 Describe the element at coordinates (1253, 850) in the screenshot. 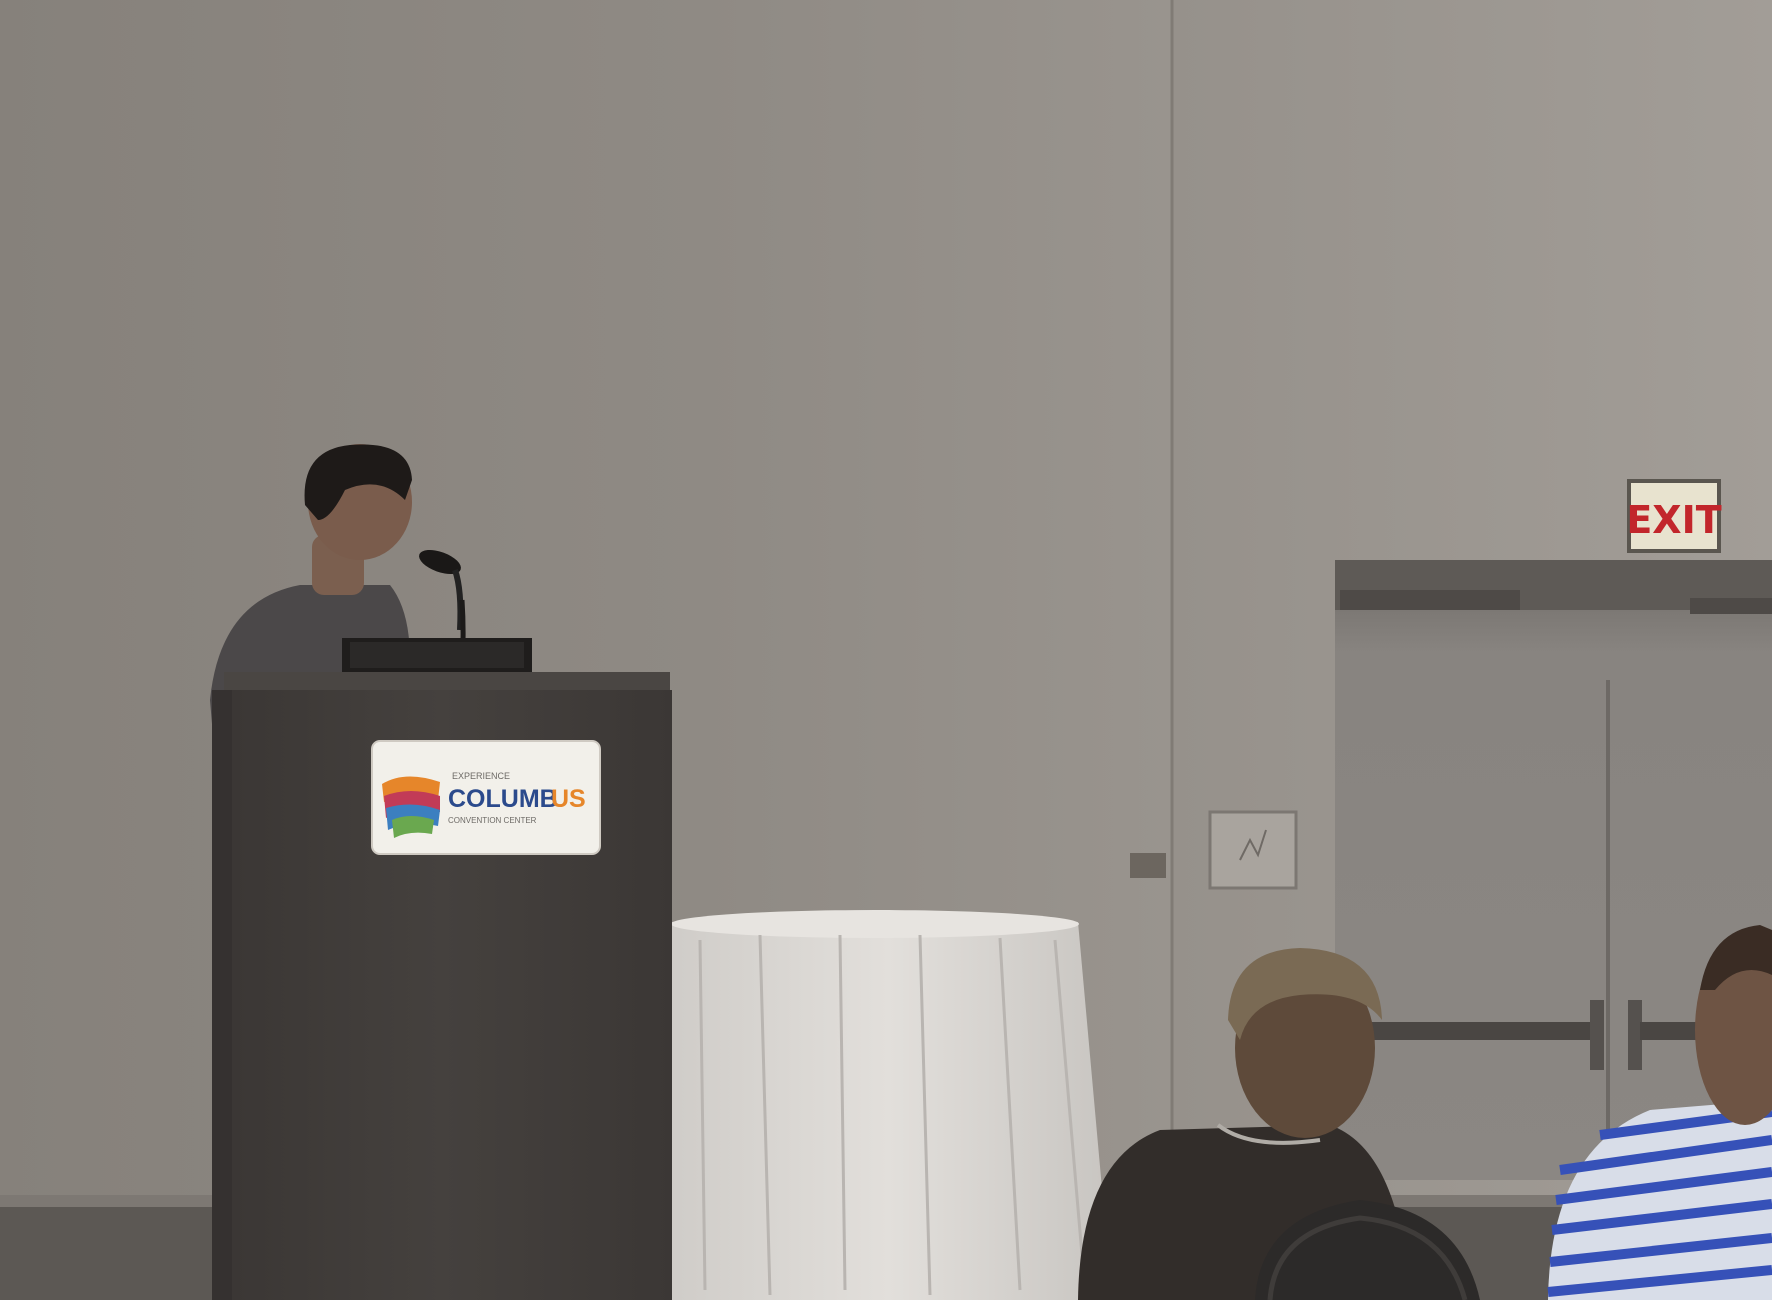

I see `wall-plaque` at that location.